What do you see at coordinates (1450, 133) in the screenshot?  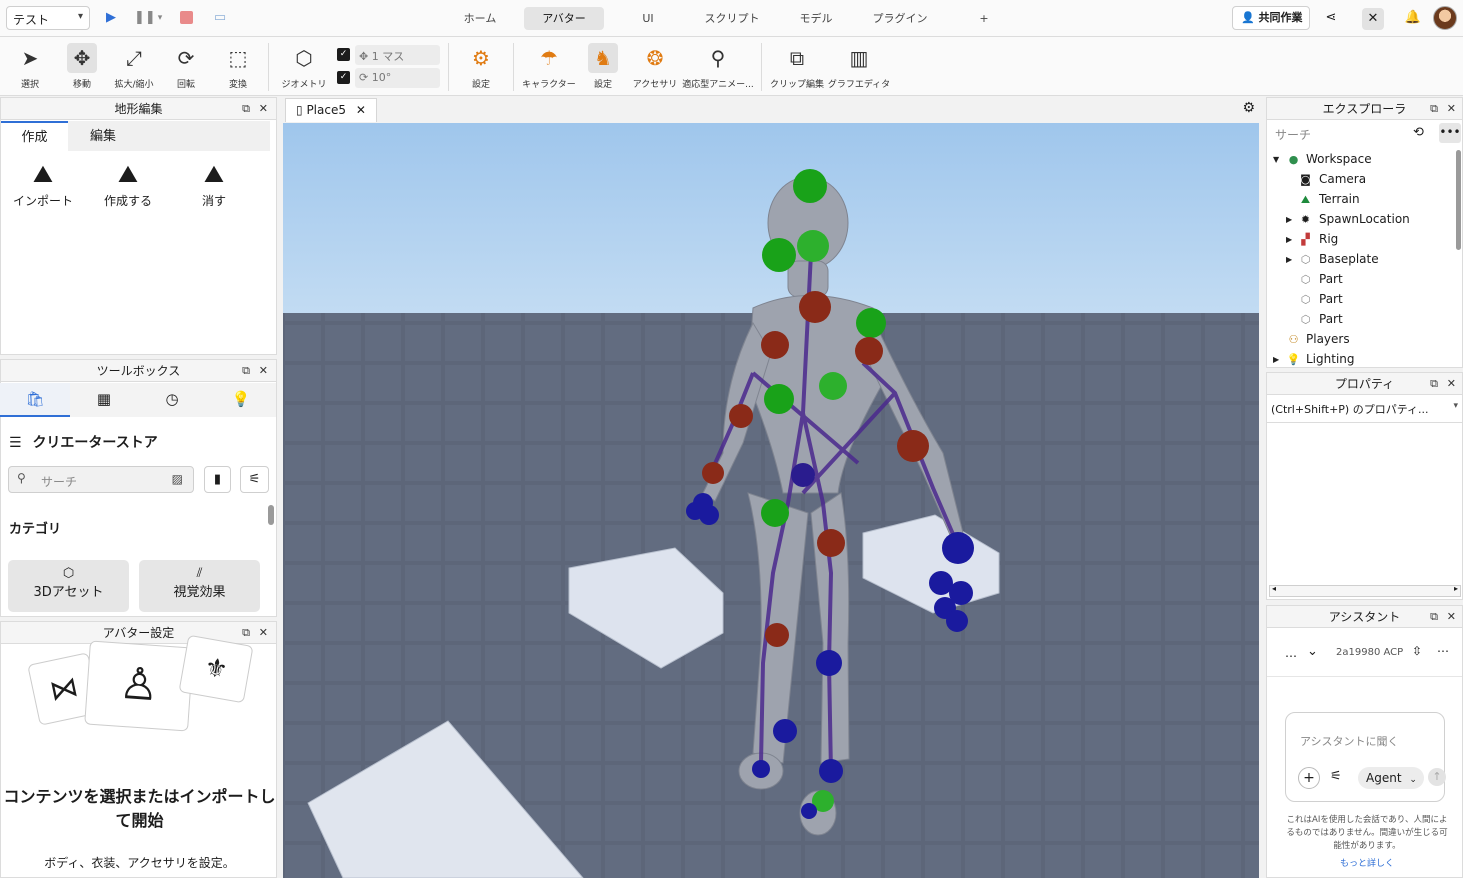 I see `more-options-button: •••` at bounding box center [1450, 133].